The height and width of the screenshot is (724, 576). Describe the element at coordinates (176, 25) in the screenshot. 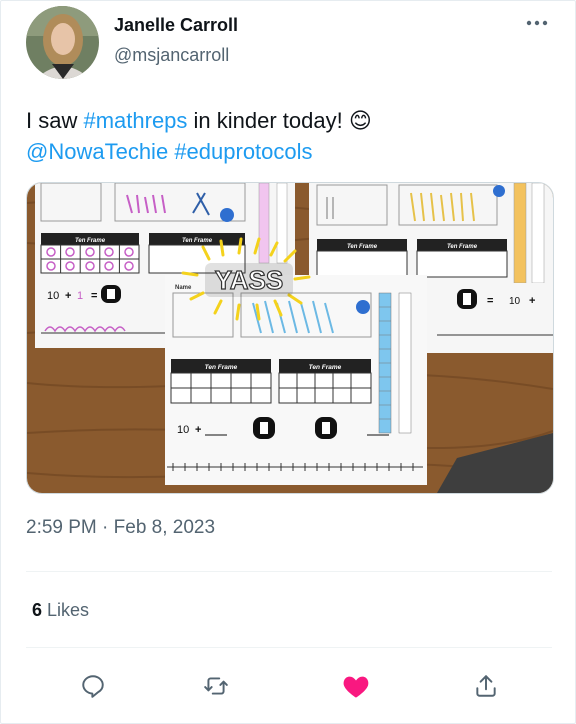

I see `author-name: Janelle Carroll` at that location.